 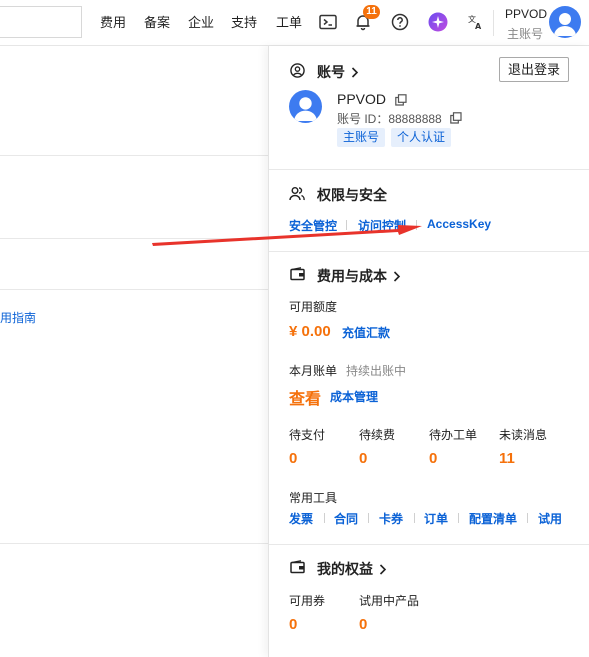 What do you see at coordinates (201, 23) in the screenshot?
I see `nav-enterprise: 企业` at bounding box center [201, 23].